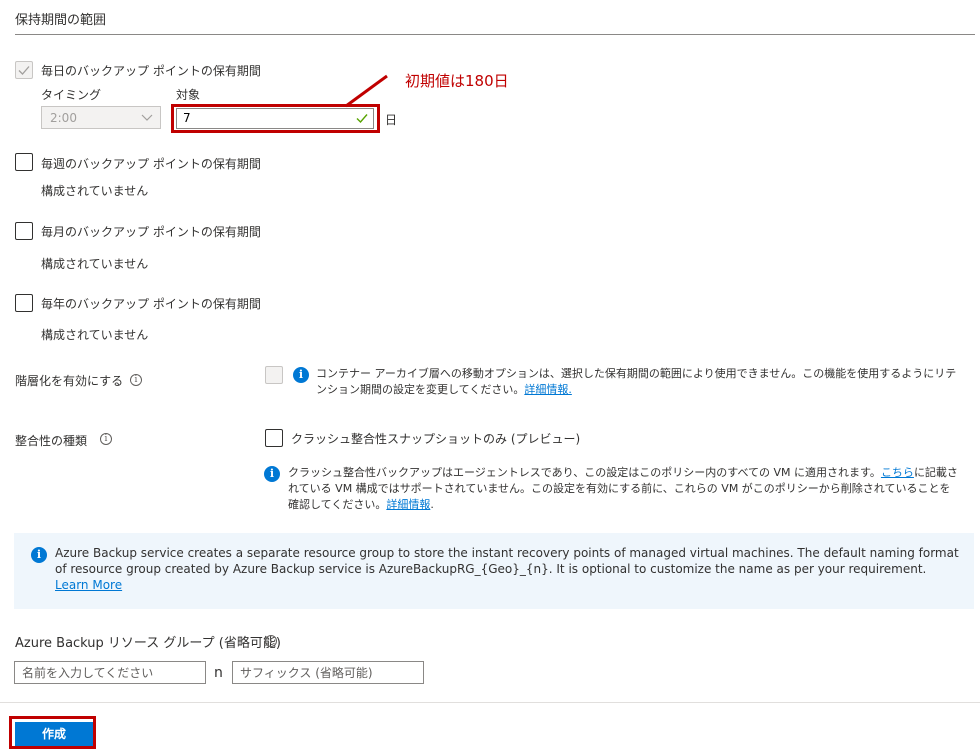  I want to click on crash-info-part3: ., so click(432, 504).